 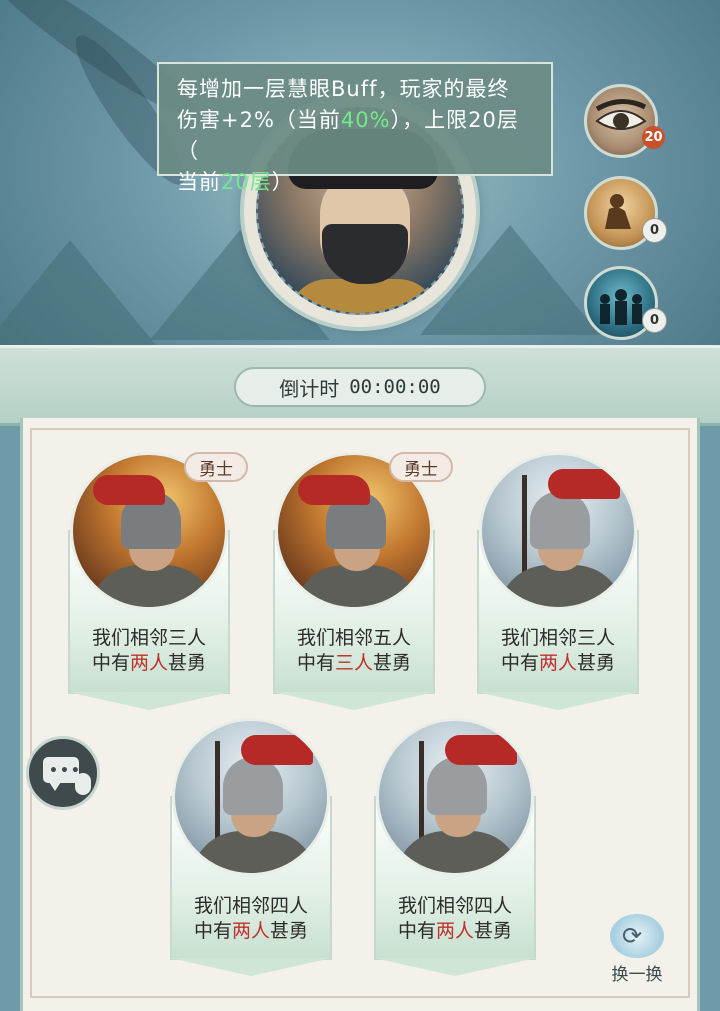 What do you see at coordinates (365, 120) in the screenshot?
I see `tooltip-current-damage: 40%` at bounding box center [365, 120].